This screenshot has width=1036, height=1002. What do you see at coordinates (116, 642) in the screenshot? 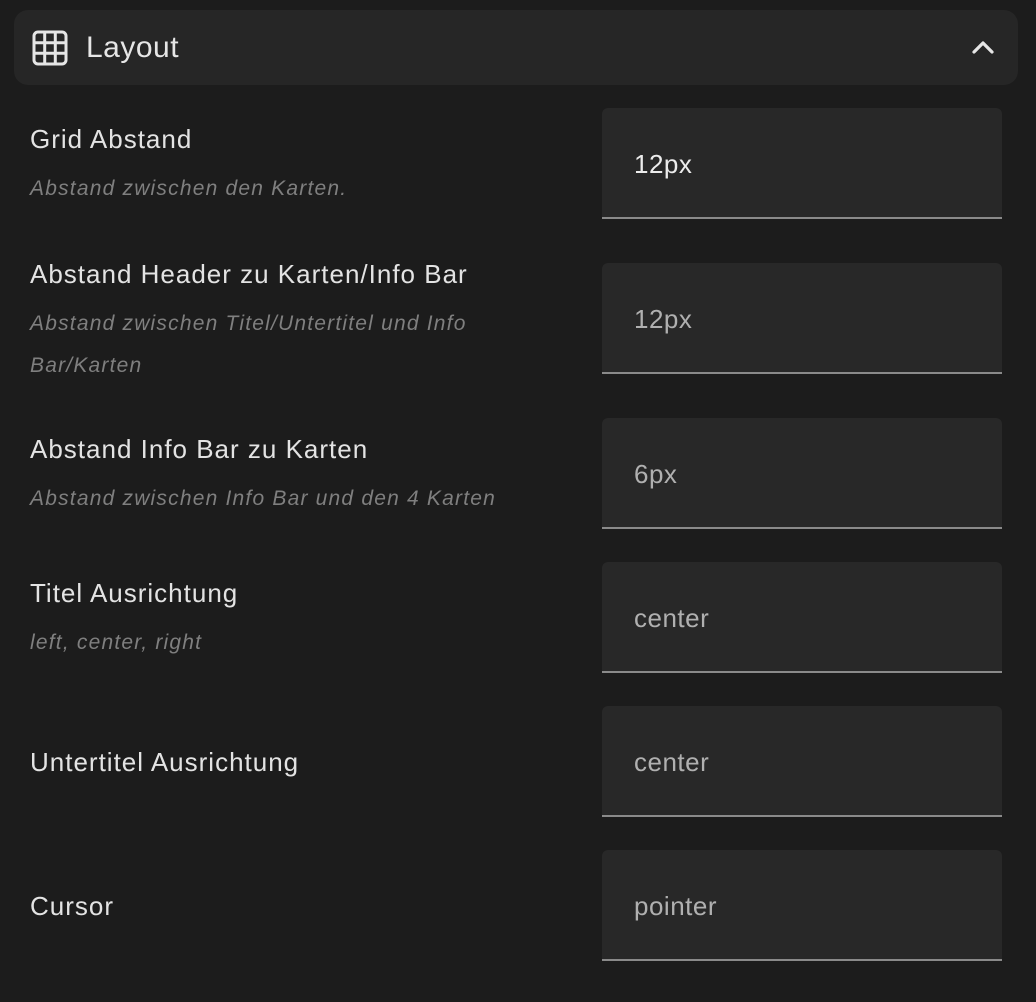
I see `setting-description: left, center, right` at bounding box center [116, 642].